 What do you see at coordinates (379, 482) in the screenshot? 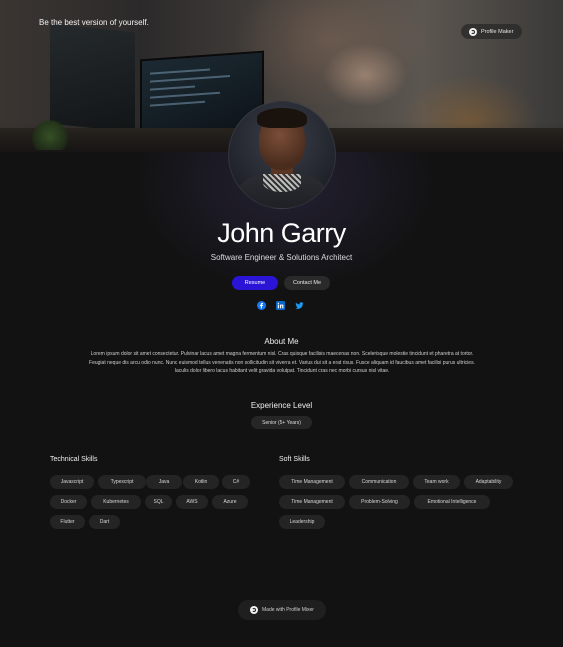
I see `soft-skill-chip: Communication` at bounding box center [379, 482].